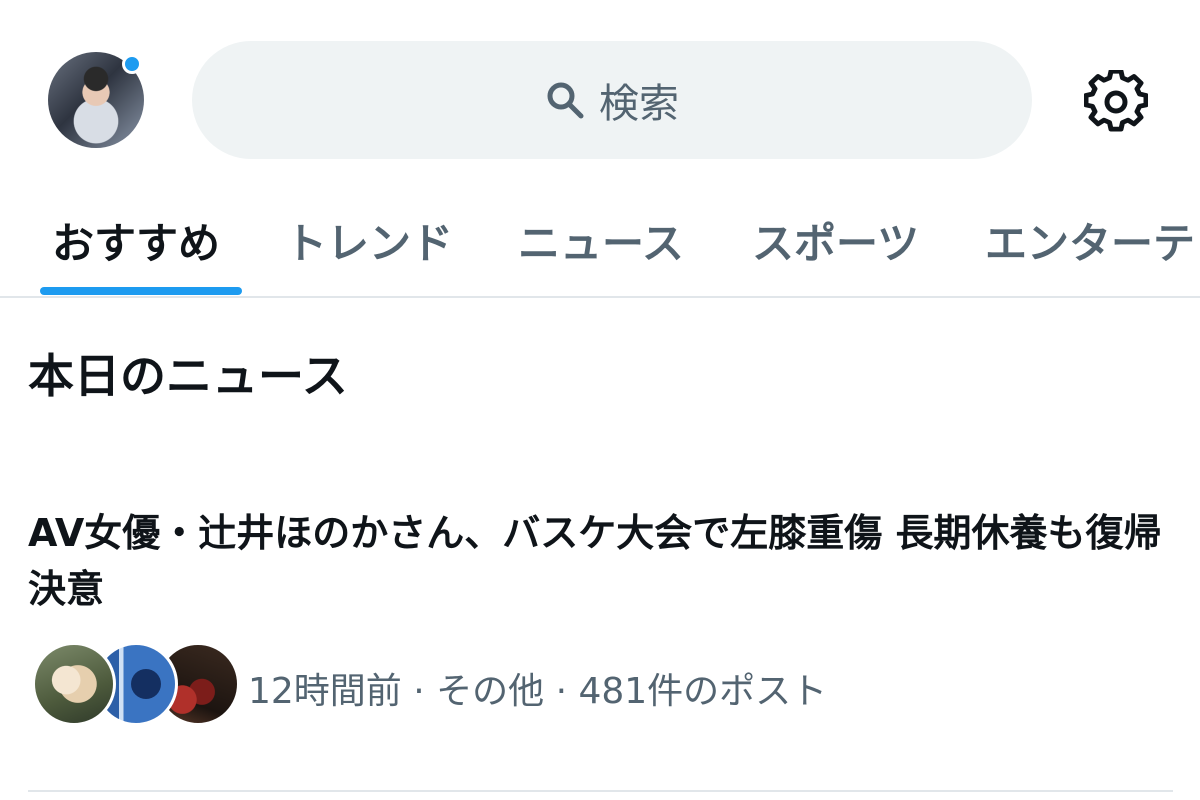 Image resolution: width=1200 pixels, height=800 pixels. I want to click on section-title: 本日のニュース, so click(188, 376).